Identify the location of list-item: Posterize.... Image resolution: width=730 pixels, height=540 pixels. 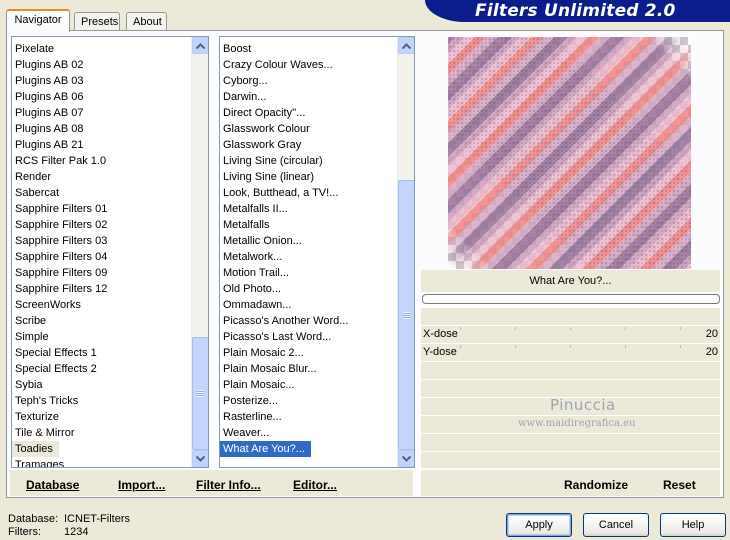
(249, 401).